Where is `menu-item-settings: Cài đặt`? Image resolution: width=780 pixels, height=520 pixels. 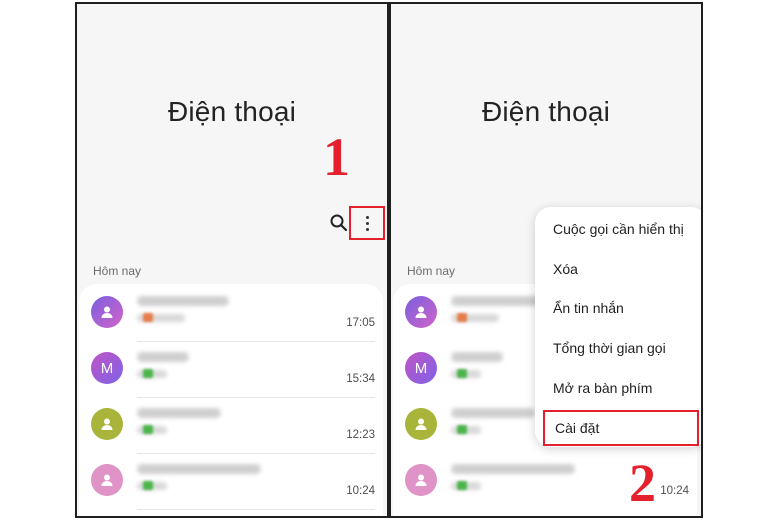
menu-item-settings: Cài đặt is located at coordinates (621, 428).